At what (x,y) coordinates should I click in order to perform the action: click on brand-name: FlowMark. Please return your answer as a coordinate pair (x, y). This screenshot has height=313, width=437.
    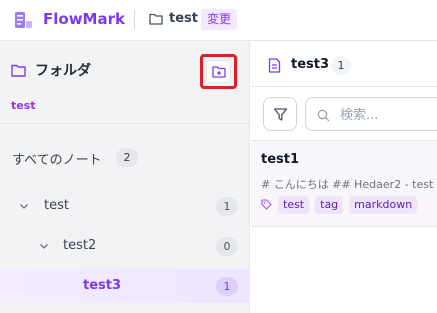
    Looking at the image, I should click on (84, 19).